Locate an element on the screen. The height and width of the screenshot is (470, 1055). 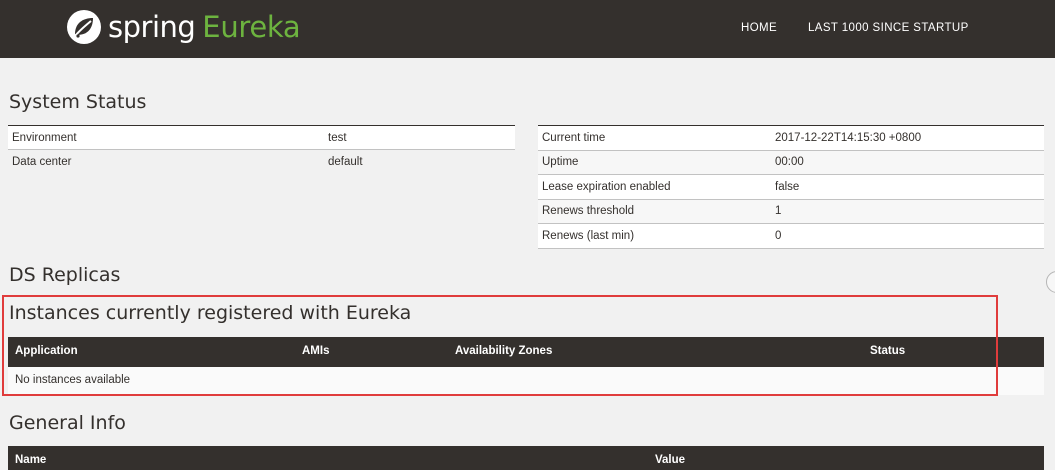
brand-logo: spring Eureka is located at coordinates (183, 27).